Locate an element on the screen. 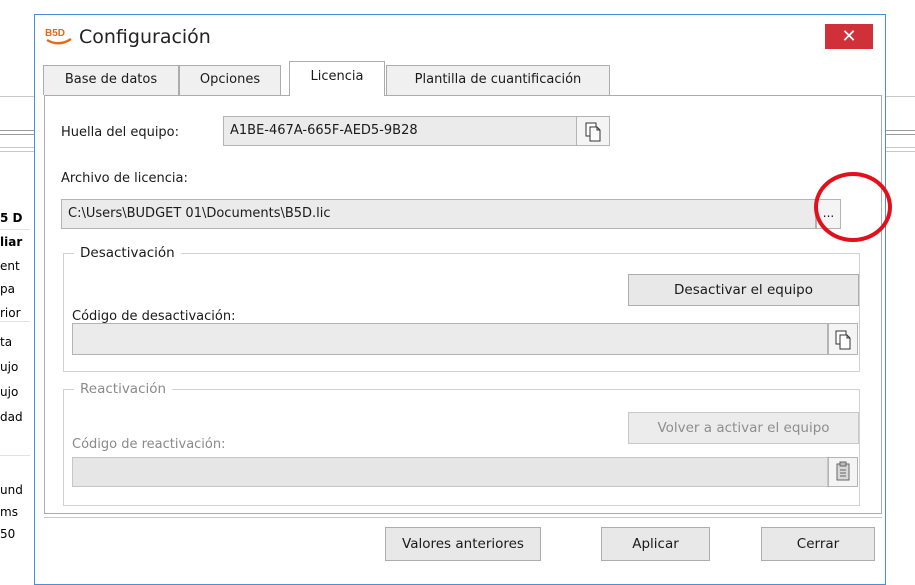 This screenshot has height=585, width=915. svg-text: B5D is located at coordinates (55, 33).